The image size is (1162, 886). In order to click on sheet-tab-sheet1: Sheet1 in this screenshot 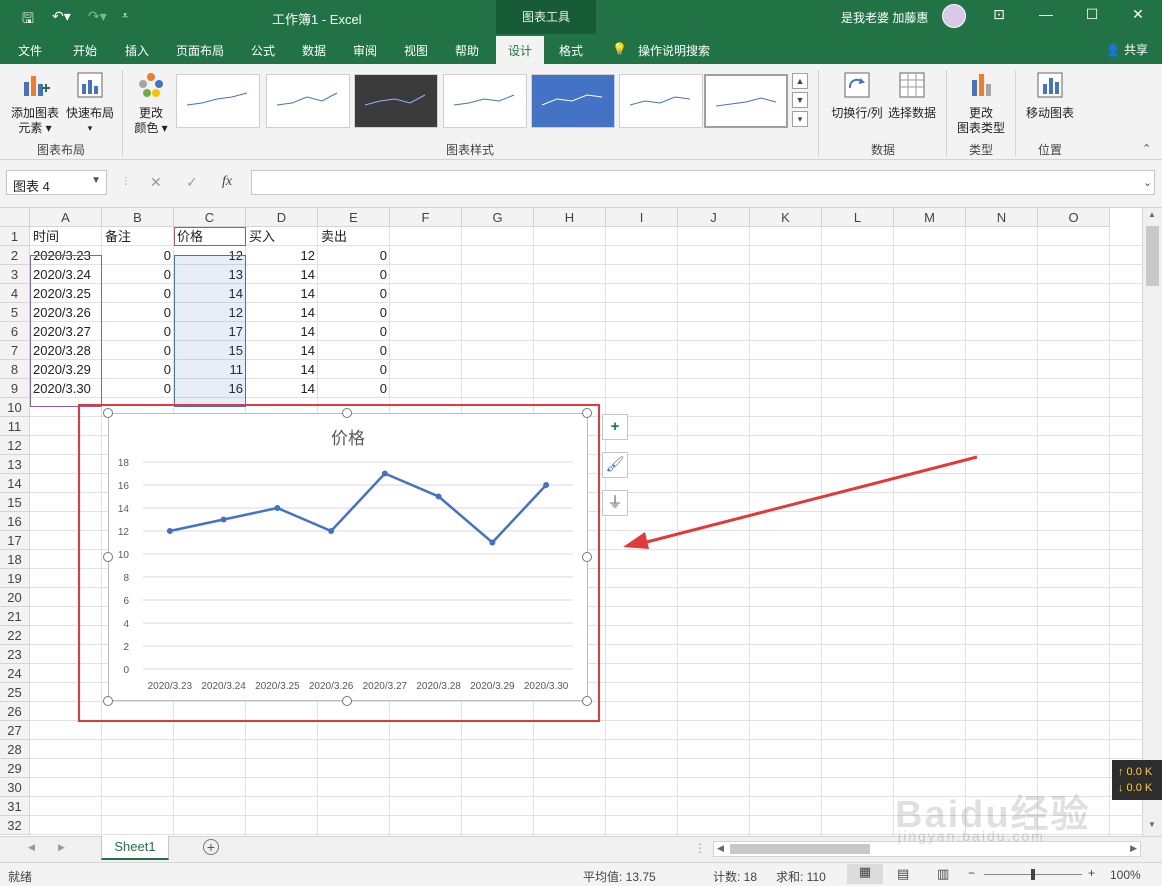, I will do `click(135, 848)`.